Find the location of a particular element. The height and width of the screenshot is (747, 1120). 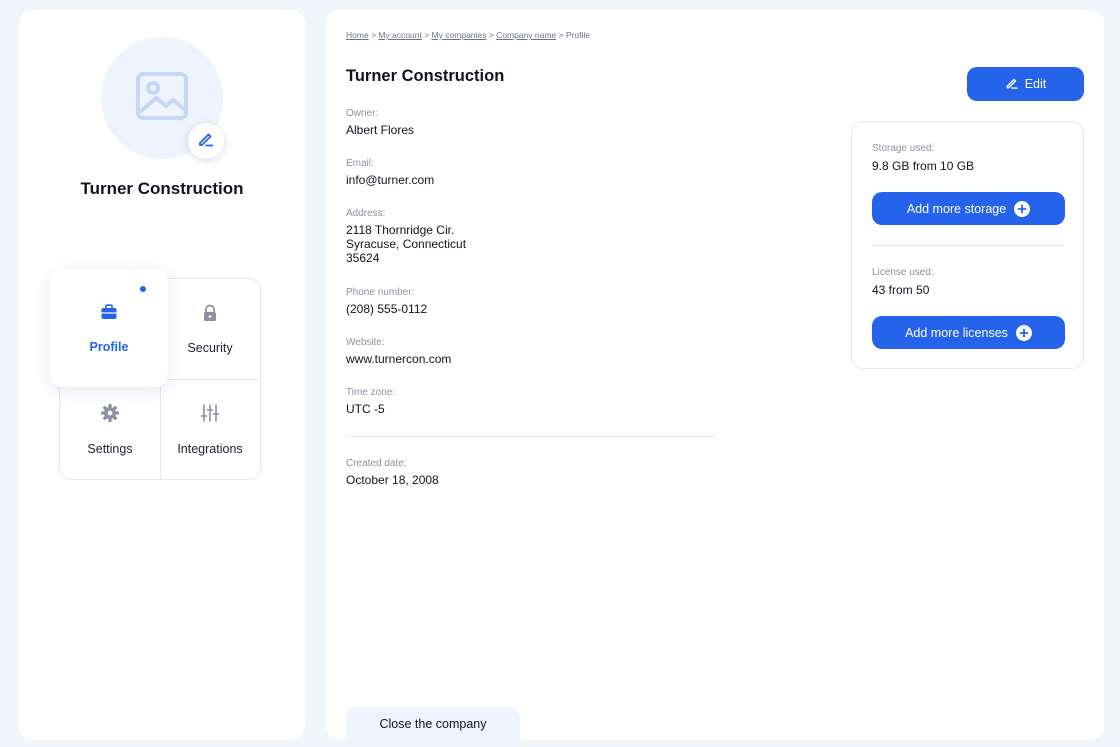

nav-label: Settings is located at coordinates (110, 448).